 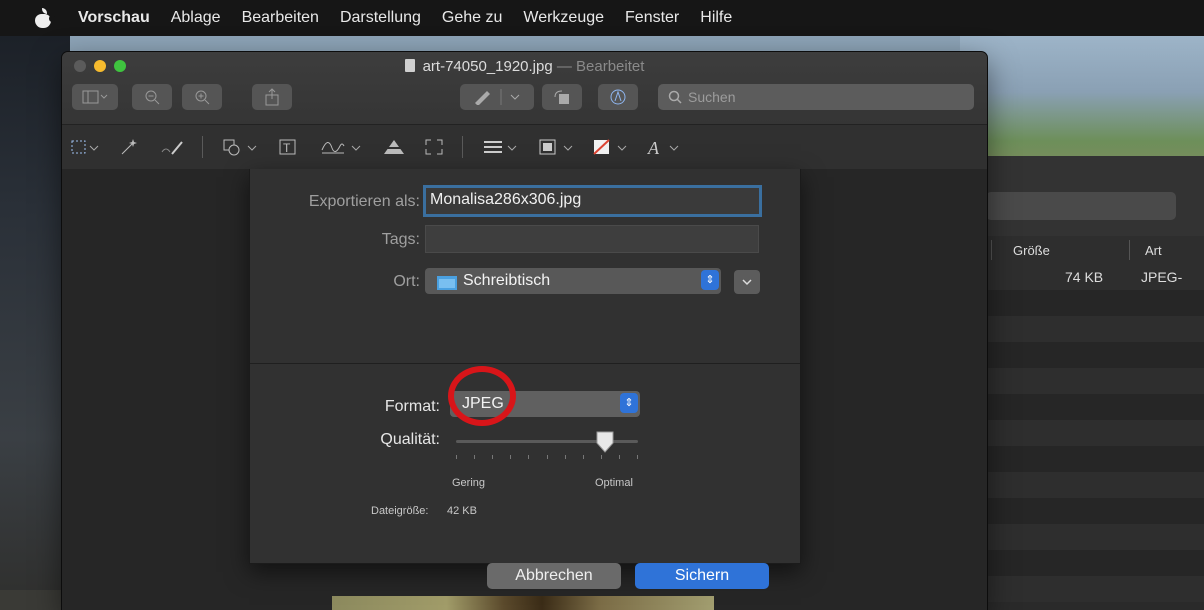 I want to click on share-icon, so click(x=272, y=97).